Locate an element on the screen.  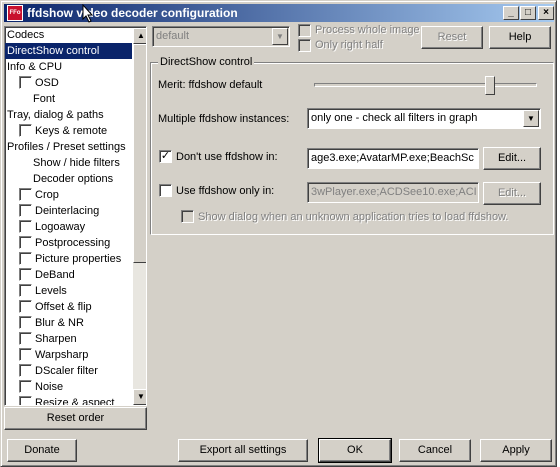
sidebar-item: Crop is located at coordinates (32, 195).